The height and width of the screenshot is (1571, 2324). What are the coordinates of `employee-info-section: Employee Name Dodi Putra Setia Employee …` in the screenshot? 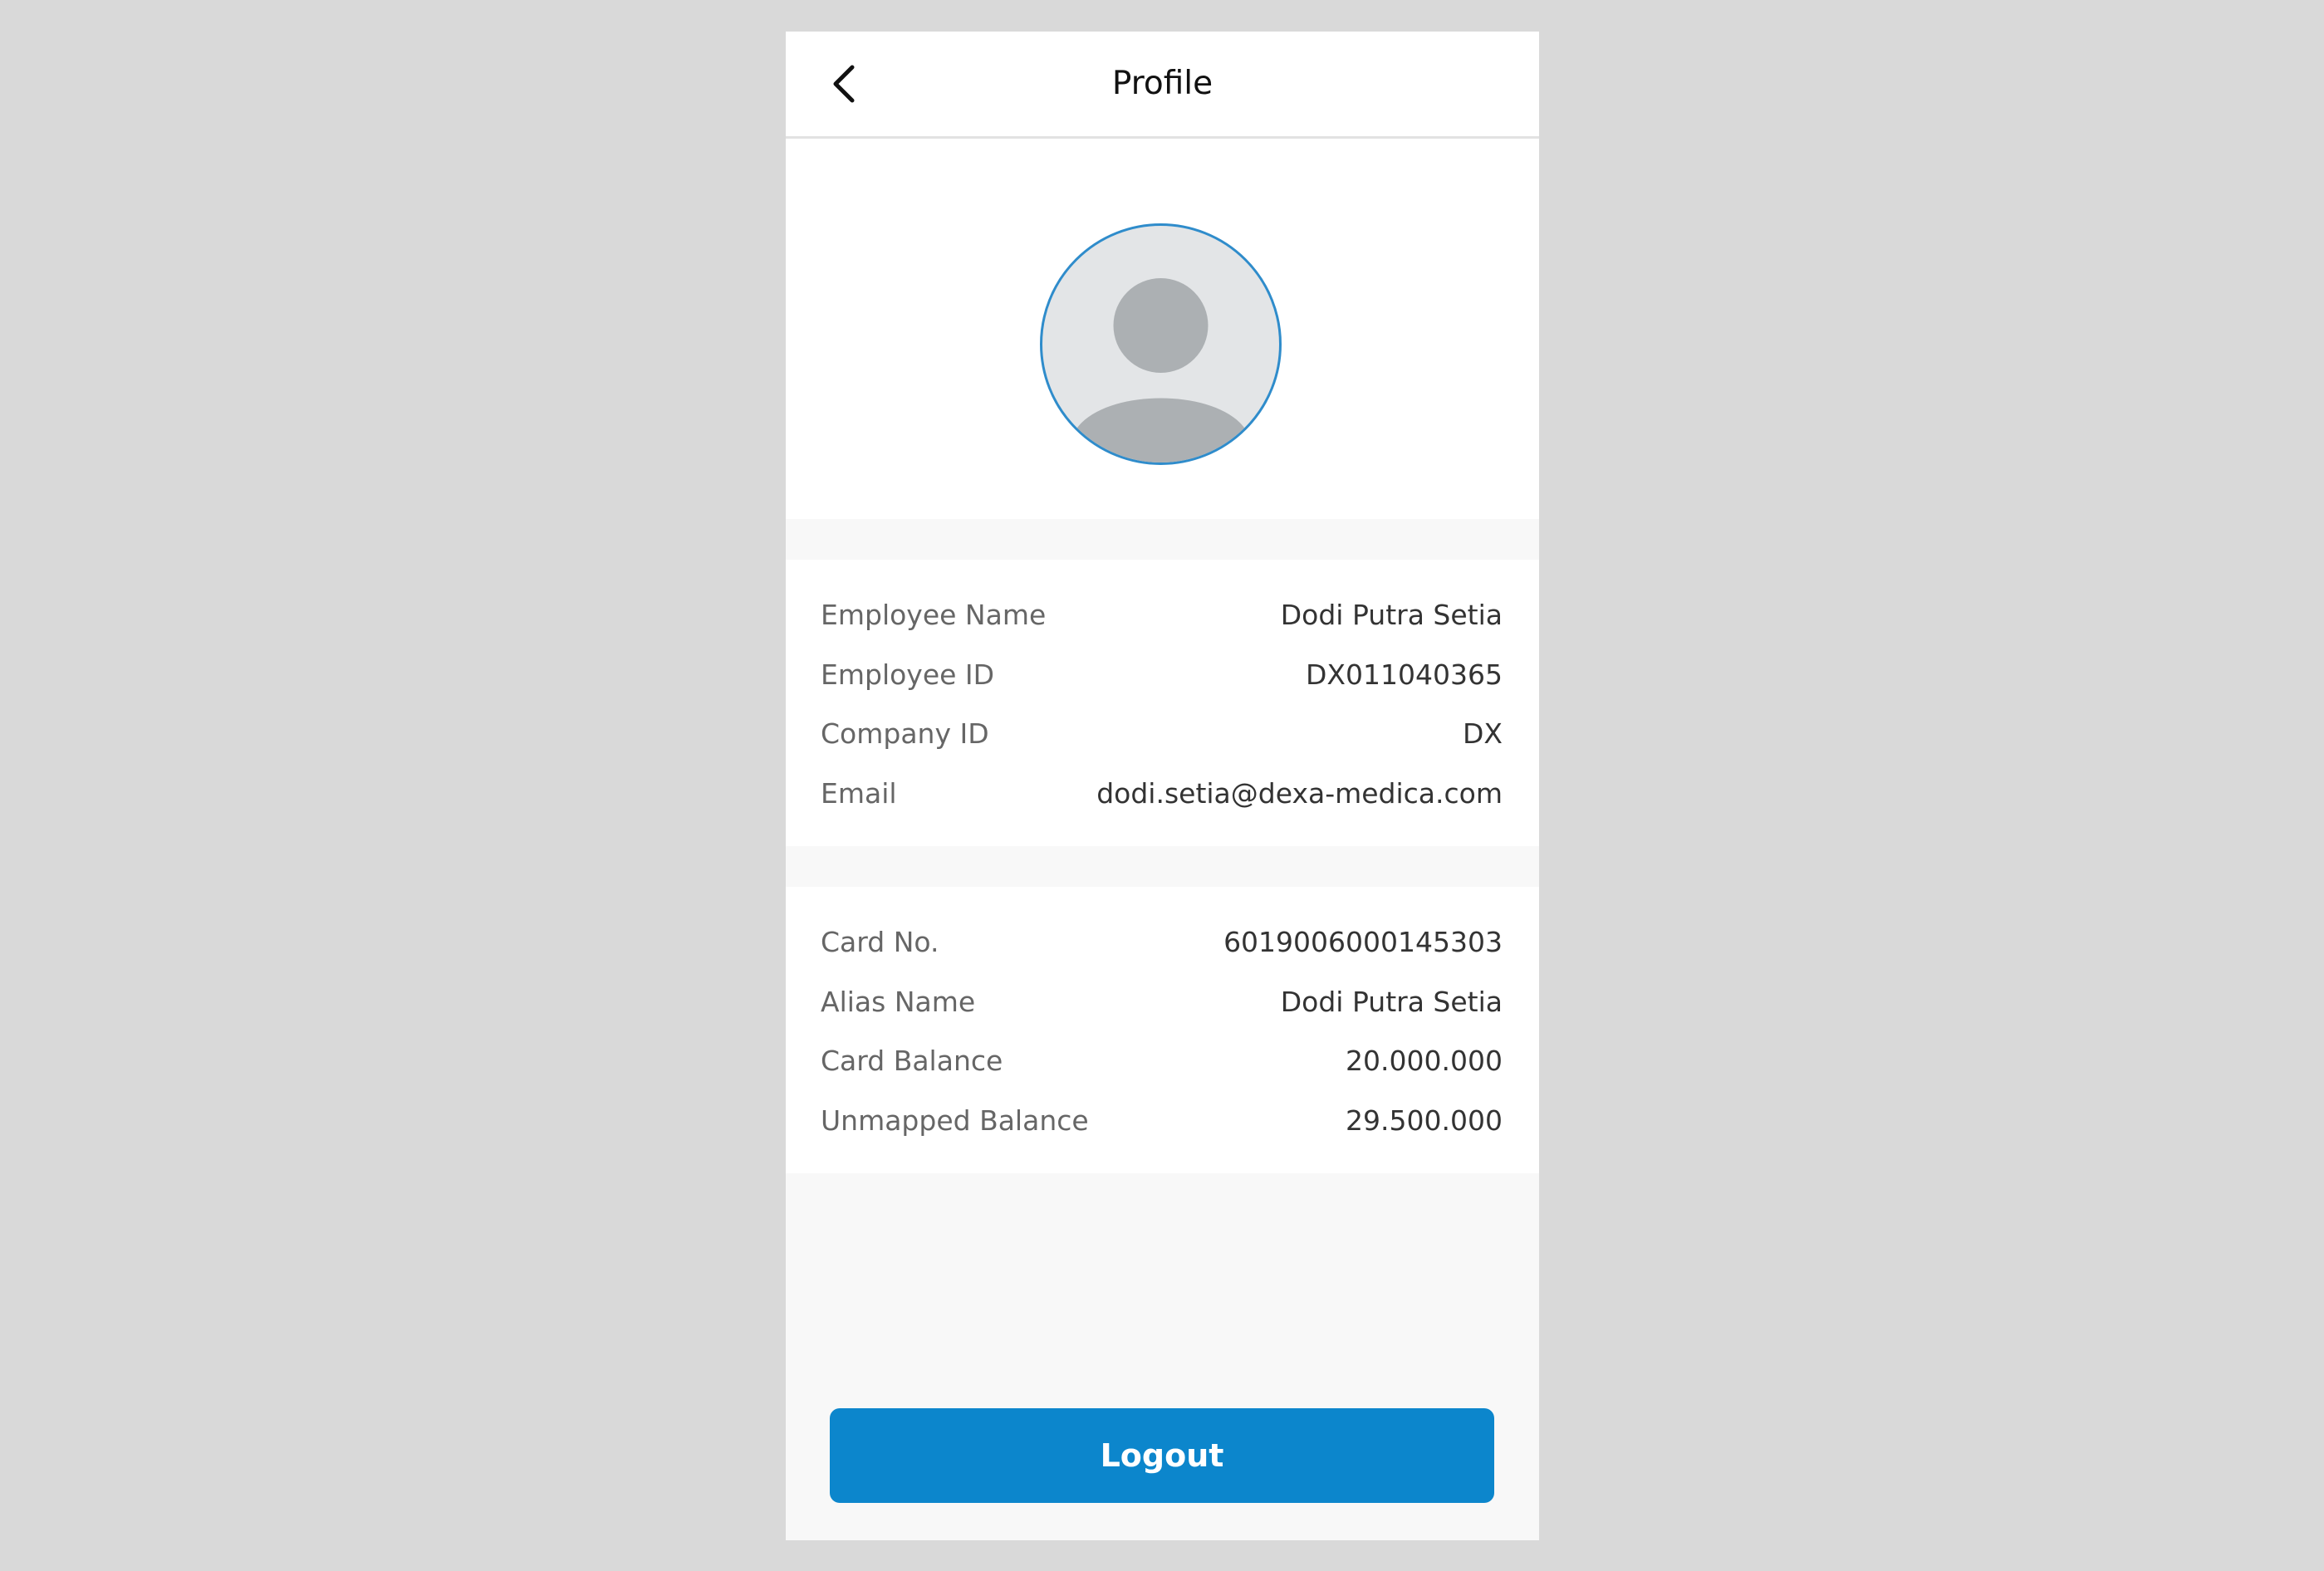 It's located at (1162, 703).